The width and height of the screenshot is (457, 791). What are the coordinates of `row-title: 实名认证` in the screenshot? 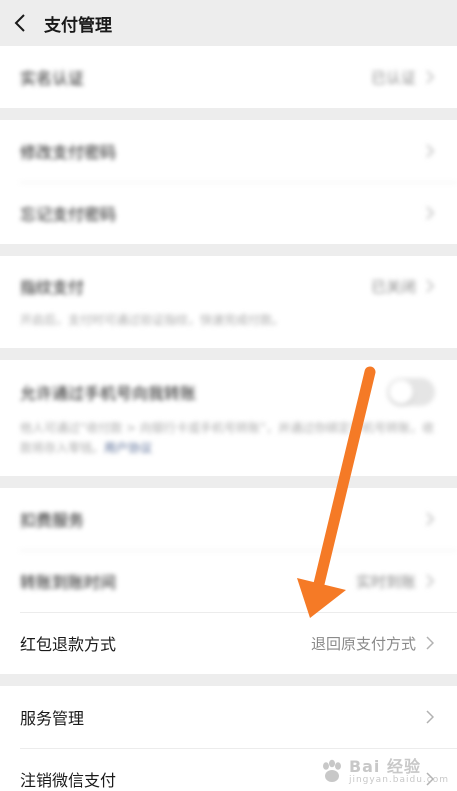 It's located at (52, 78).